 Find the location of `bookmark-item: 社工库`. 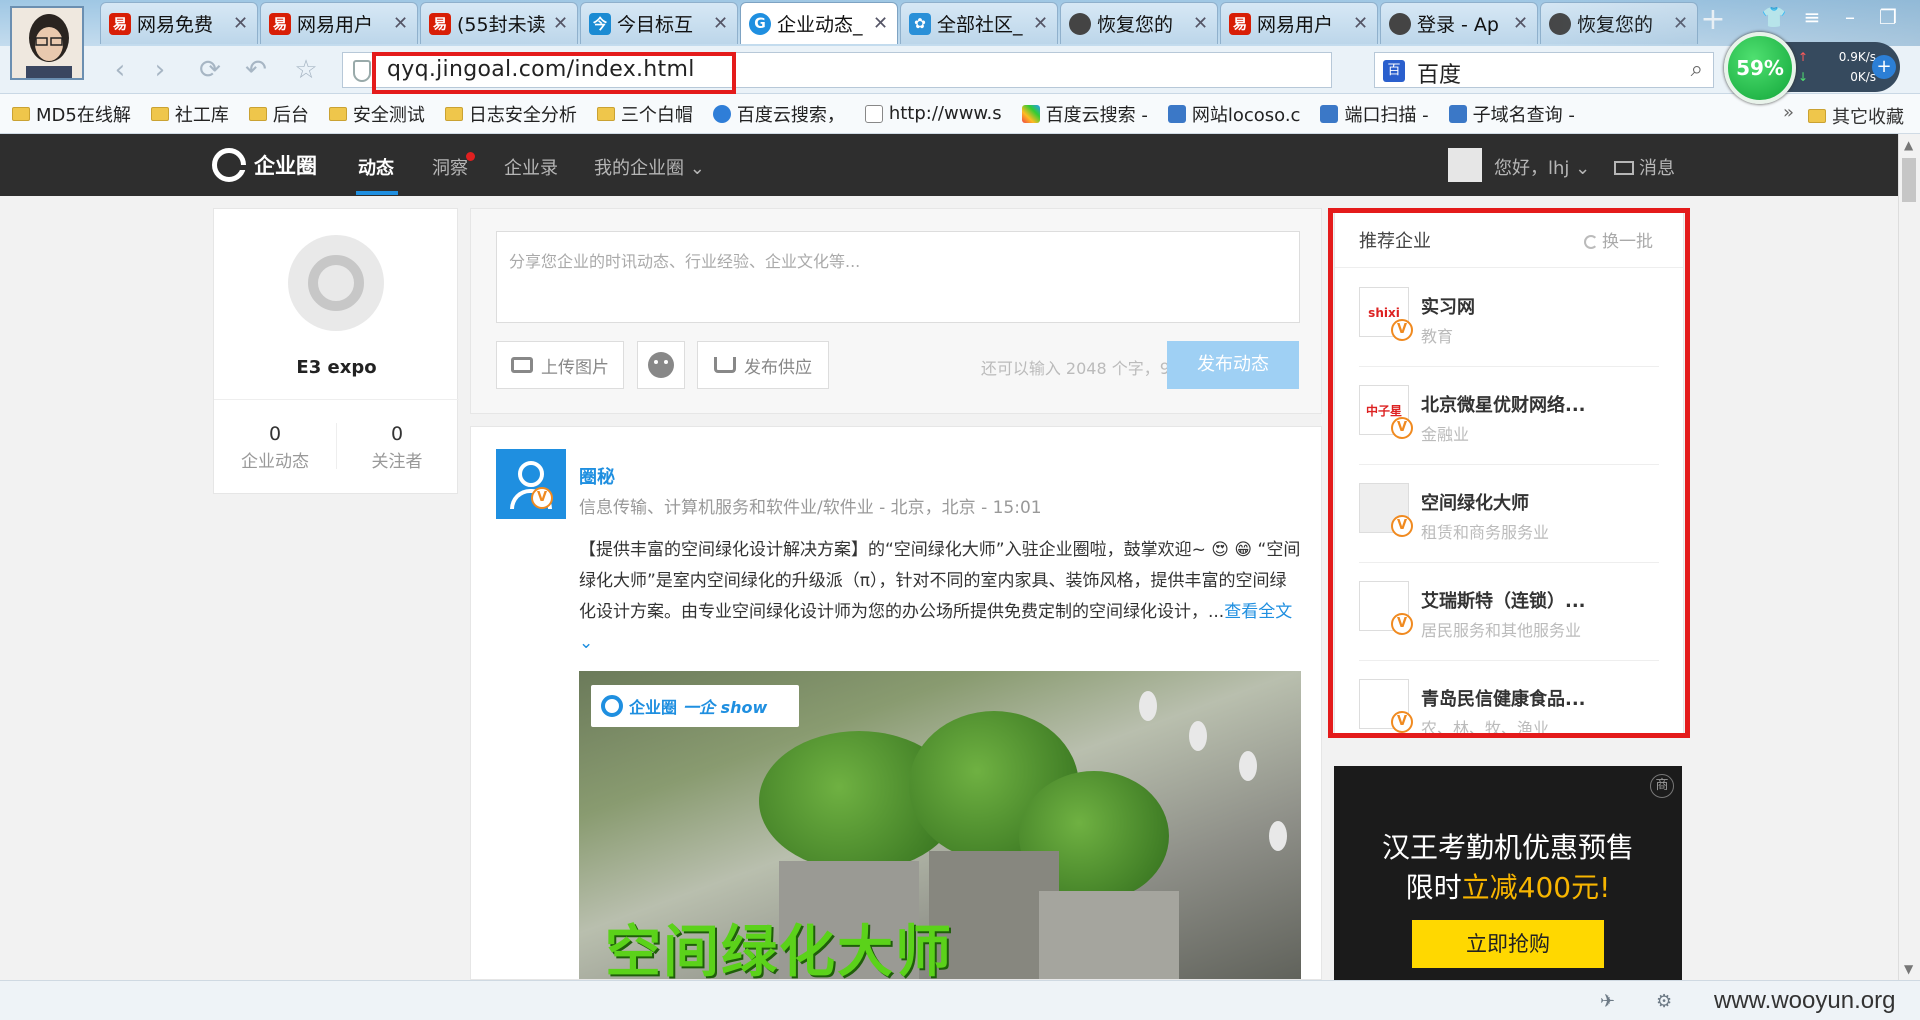

bookmark-item: 社工库 is located at coordinates (189, 114).